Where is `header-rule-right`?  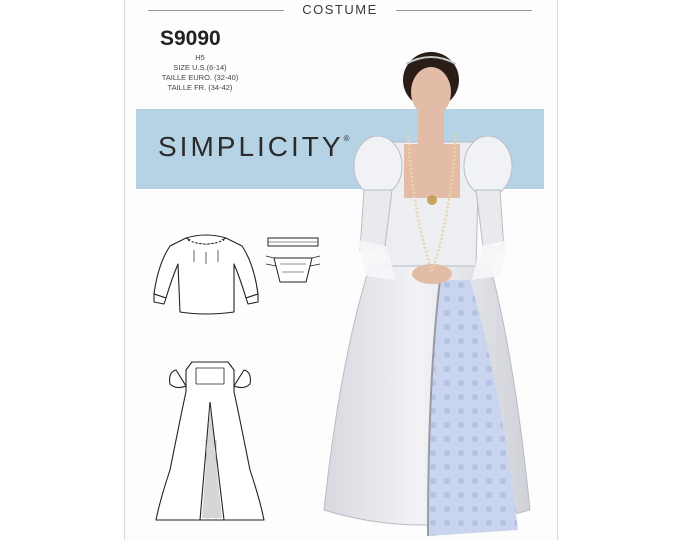
header-rule-right is located at coordinates (464, 10).